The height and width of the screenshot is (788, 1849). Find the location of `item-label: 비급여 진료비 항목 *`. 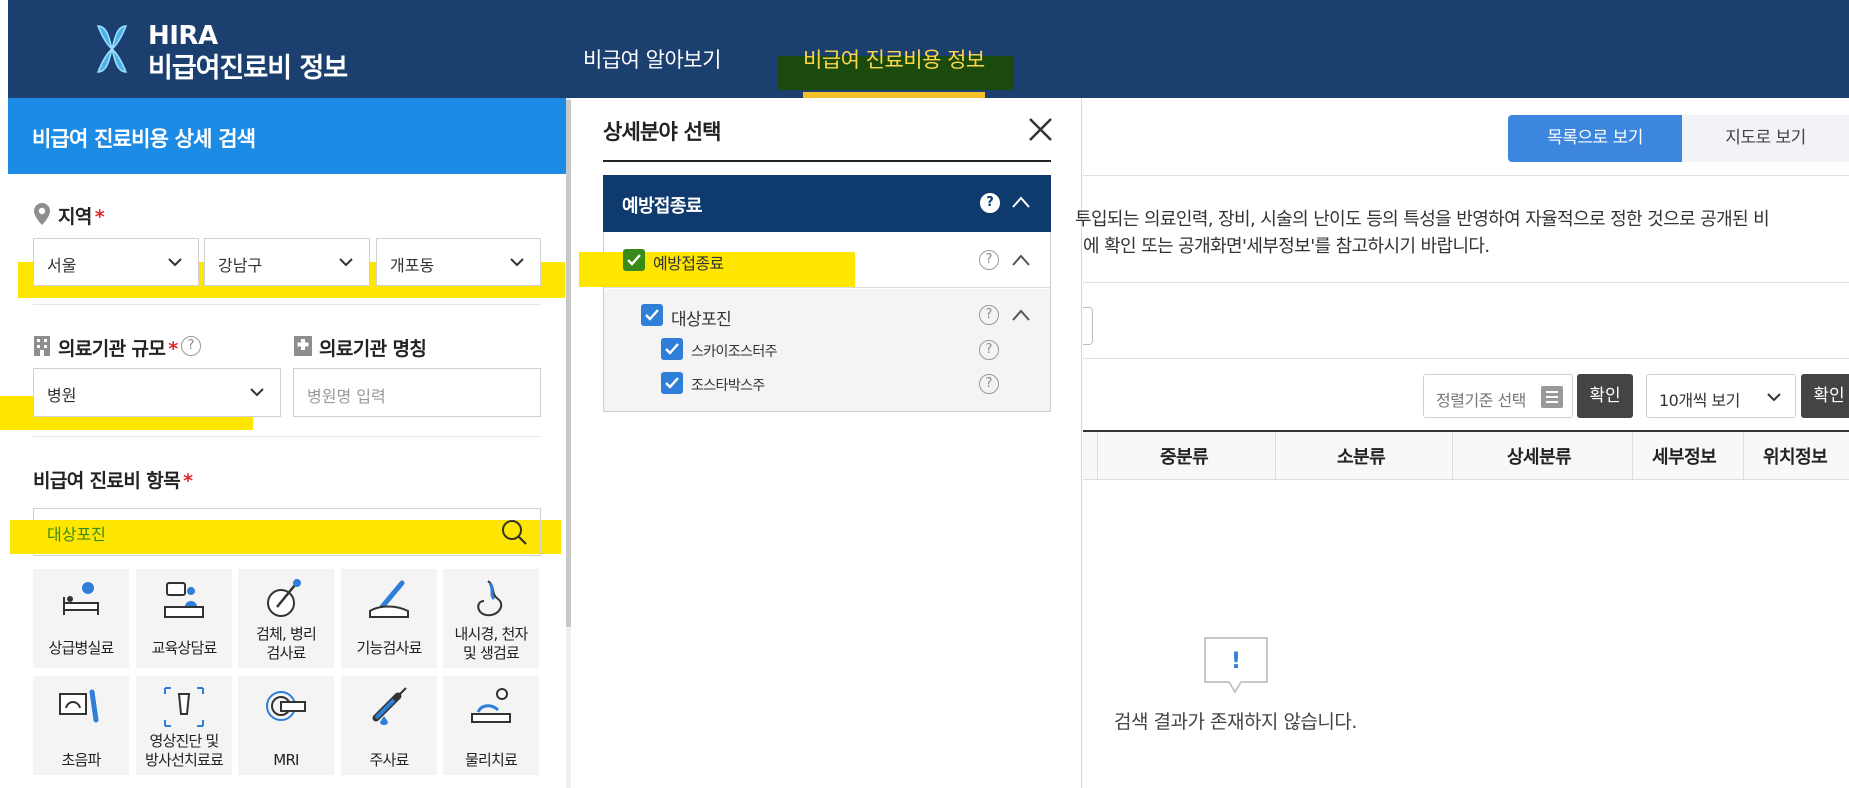

item-label: 비급여 진료비 항목 * is located at coordinates (113, 481).